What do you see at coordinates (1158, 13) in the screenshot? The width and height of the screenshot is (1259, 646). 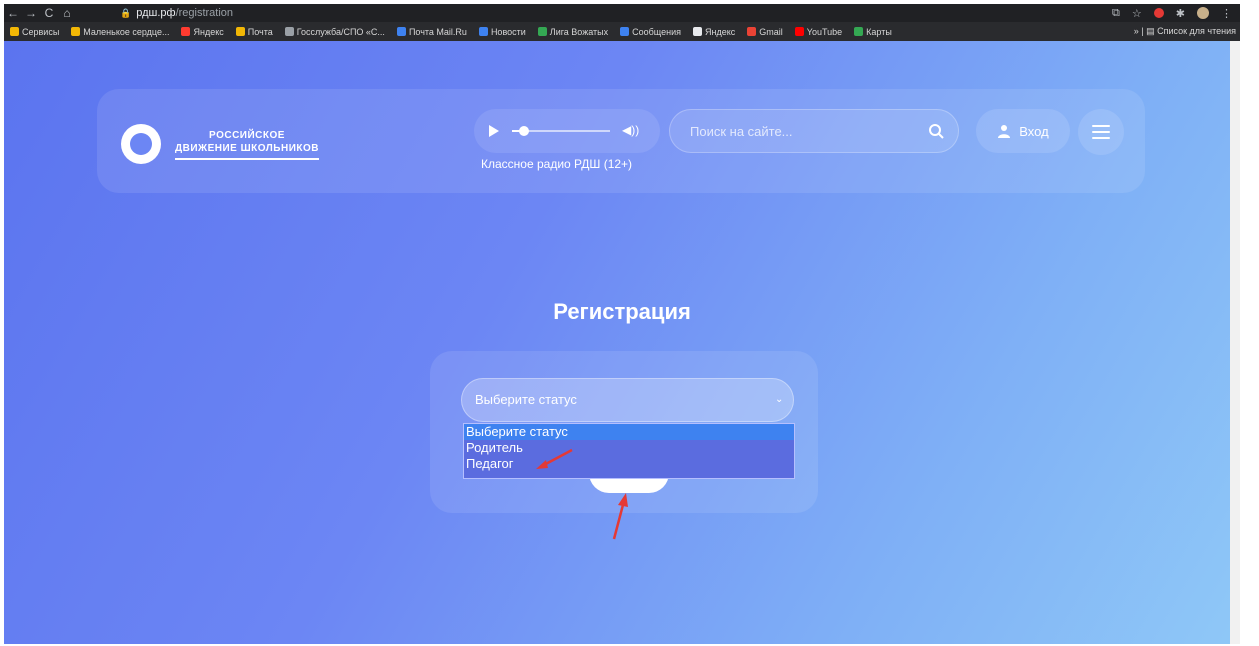 I see `extension-icon` at bounding box center [1158, 13].